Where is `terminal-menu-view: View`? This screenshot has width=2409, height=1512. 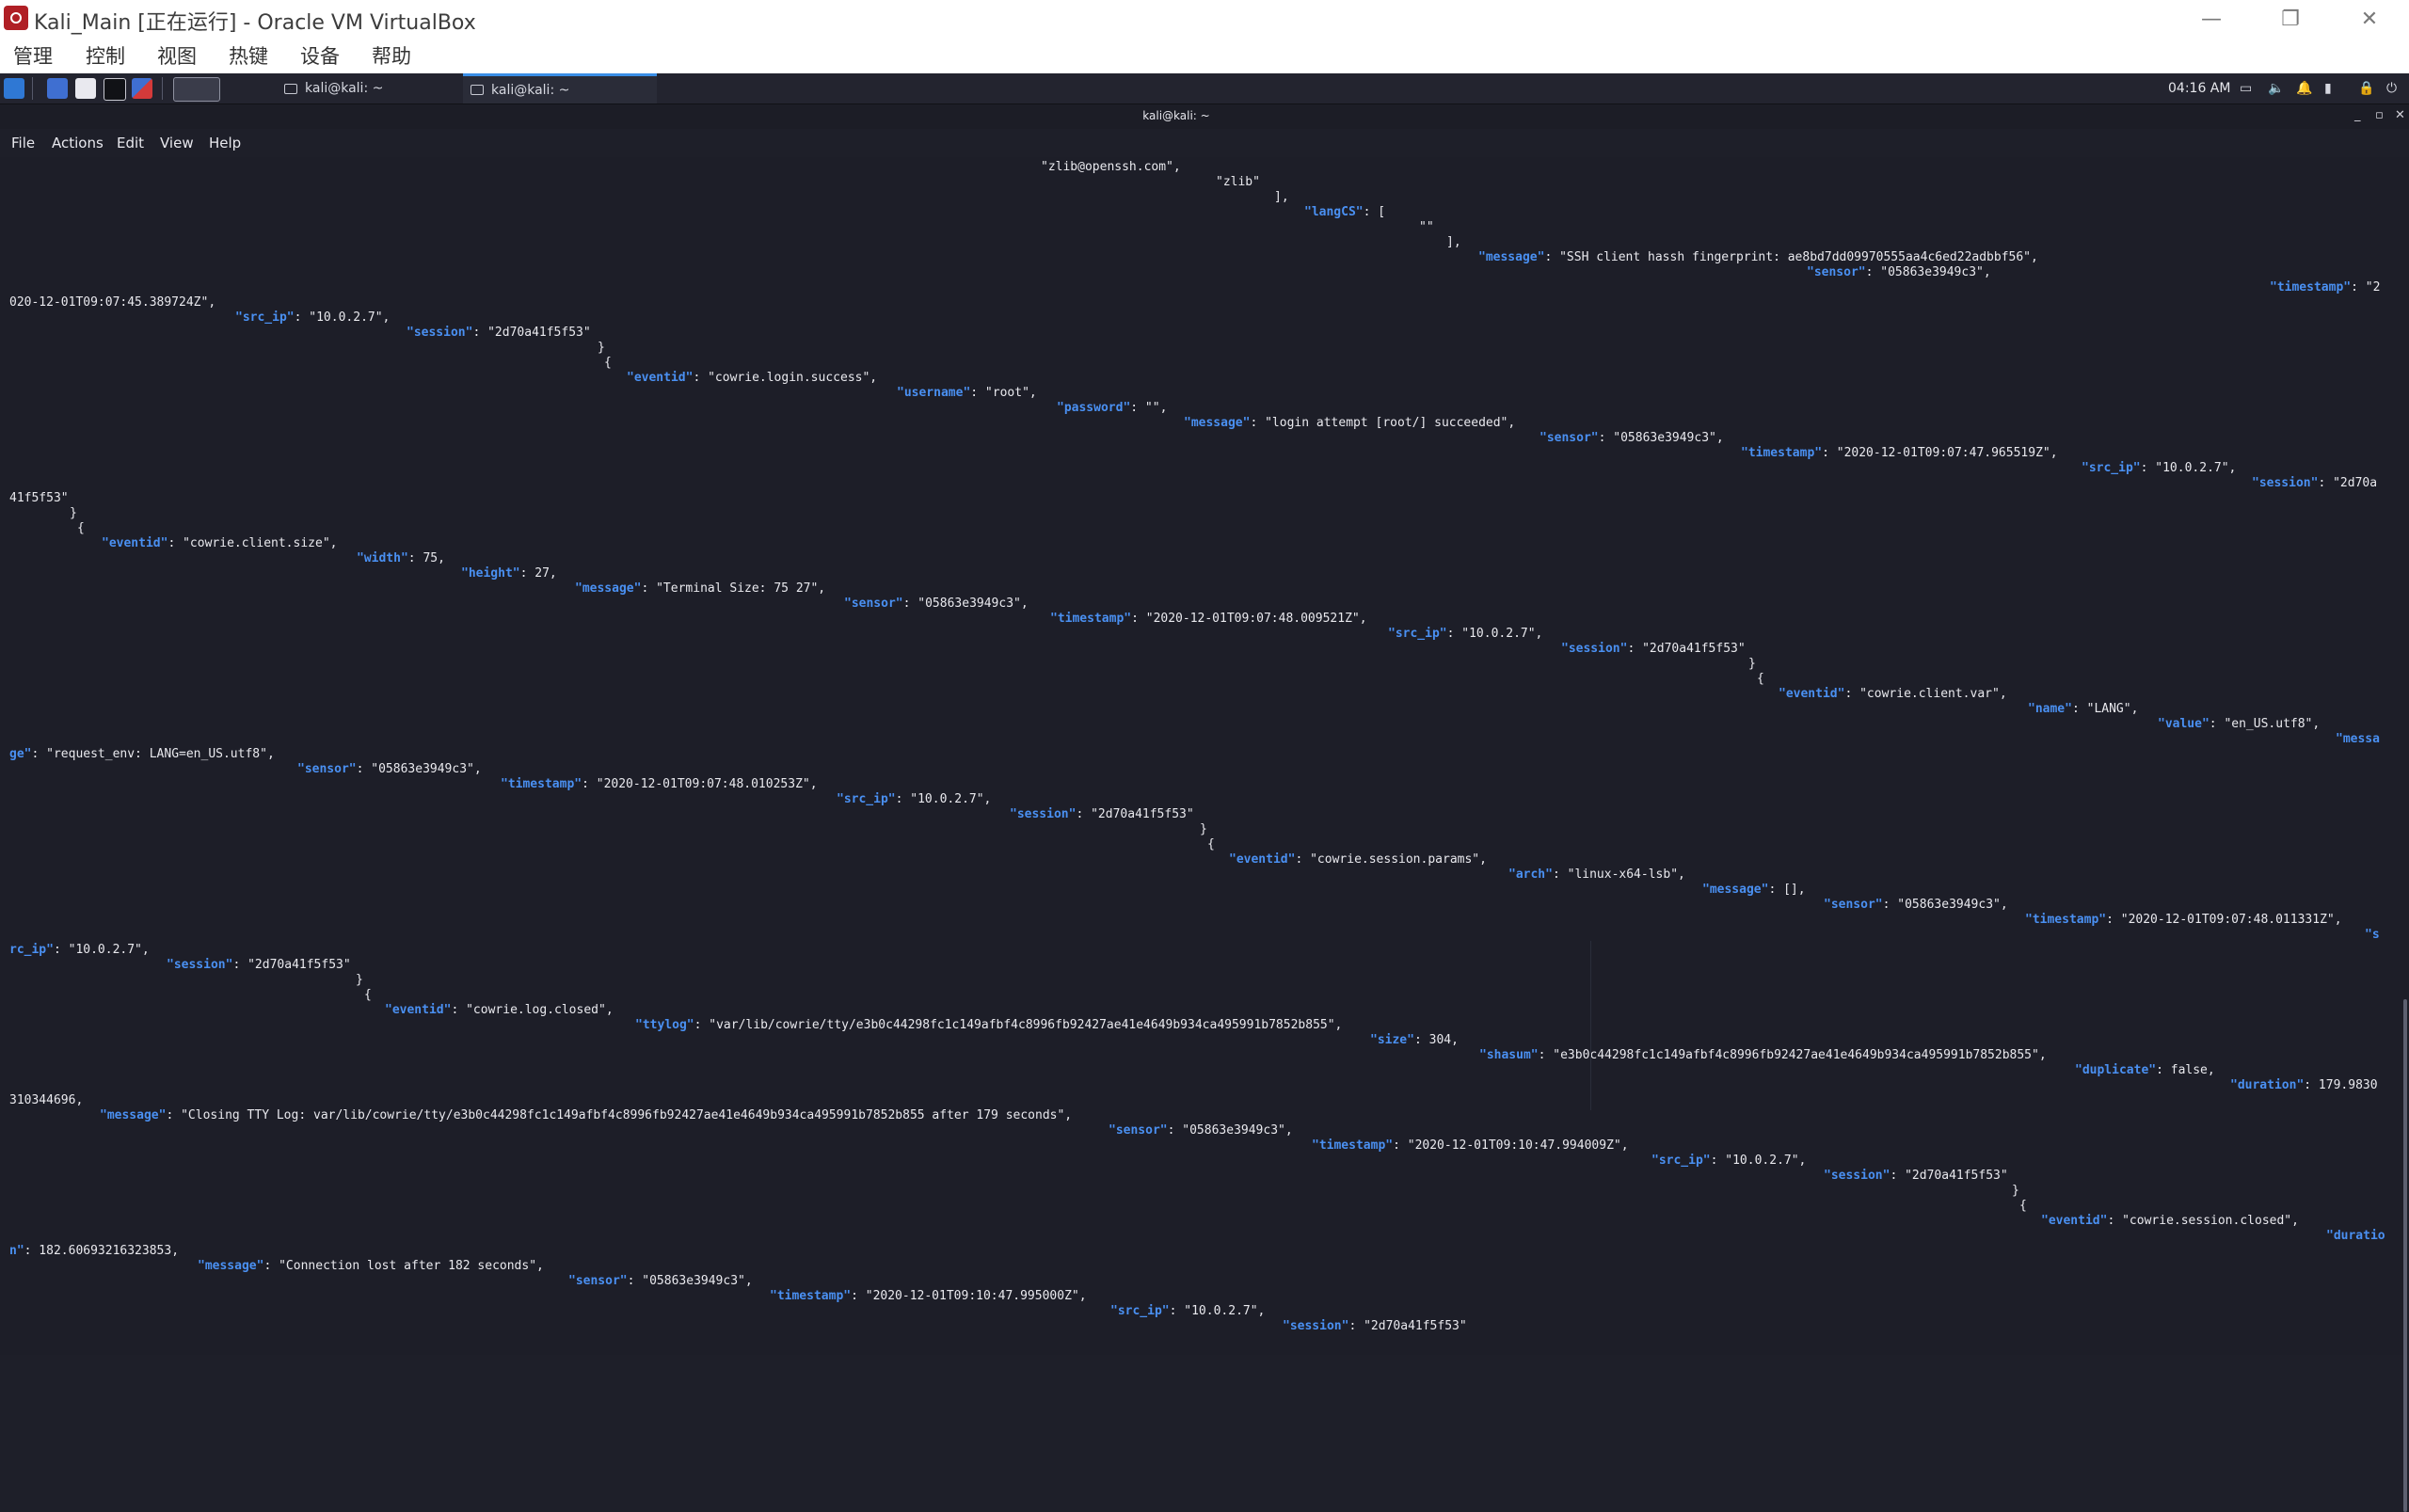 terminal-menu-view: View is located at coordinates (177, 143).